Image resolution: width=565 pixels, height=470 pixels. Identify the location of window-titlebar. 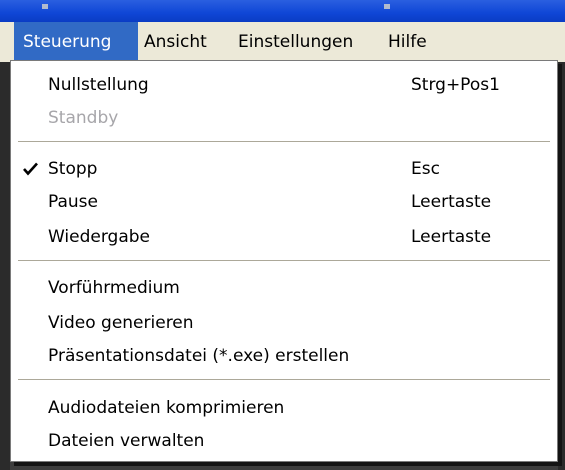
(282, 11).